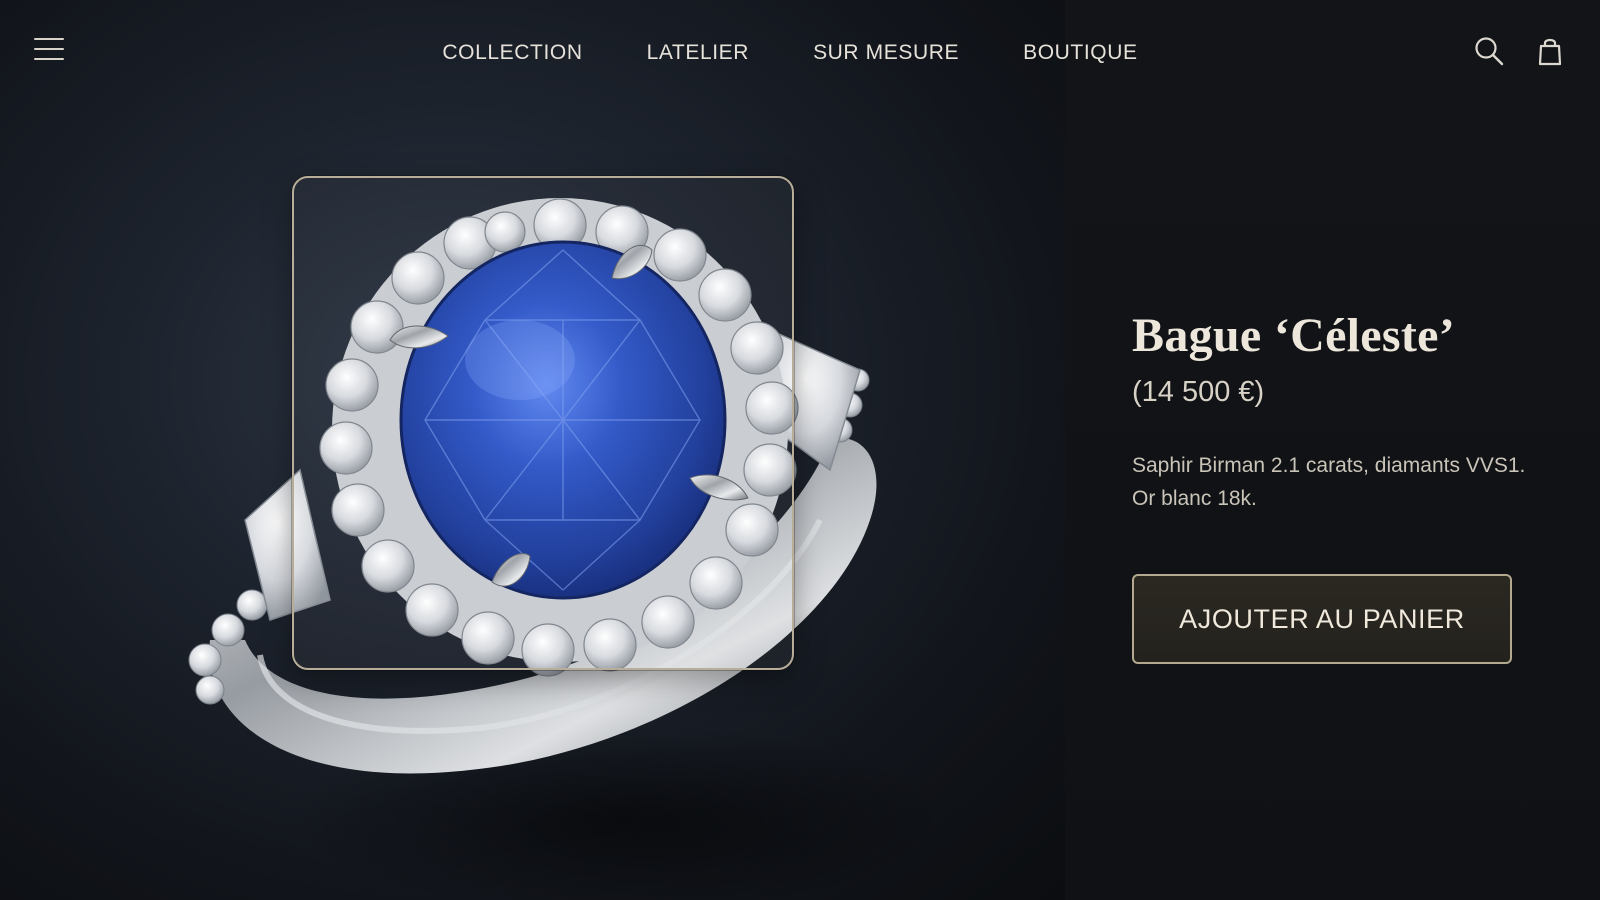 The width and height of the screenshot is (1600, 900). Describe the element at coordinates (1198, 392) in the screenshot. I see `product-price: (14 500 €)` at that location.